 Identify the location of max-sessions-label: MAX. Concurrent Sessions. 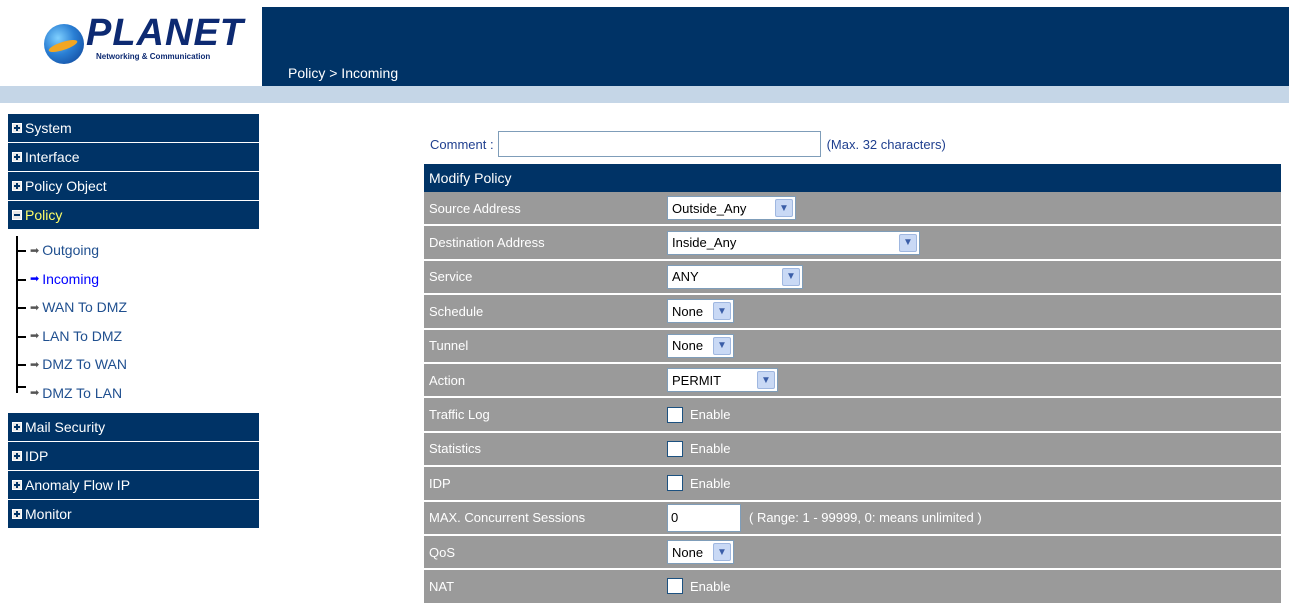
(507, 518).